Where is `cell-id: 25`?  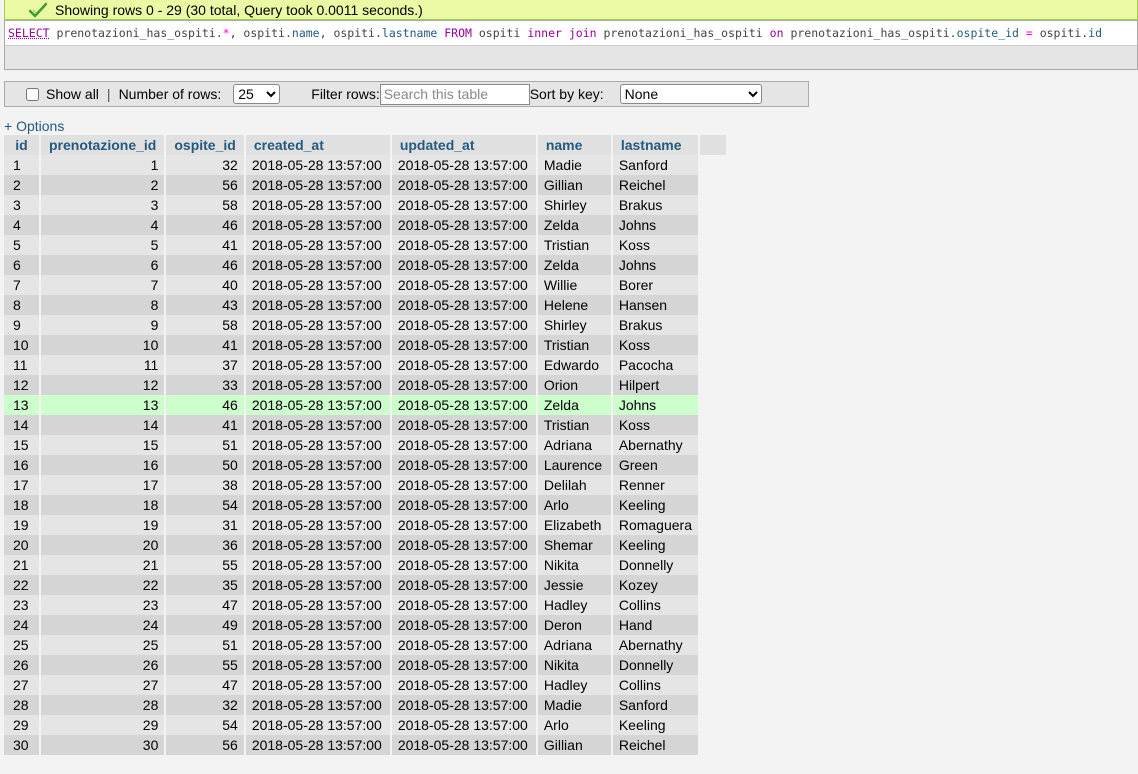 cell-id: 25 is located at coordinates (21, 645).